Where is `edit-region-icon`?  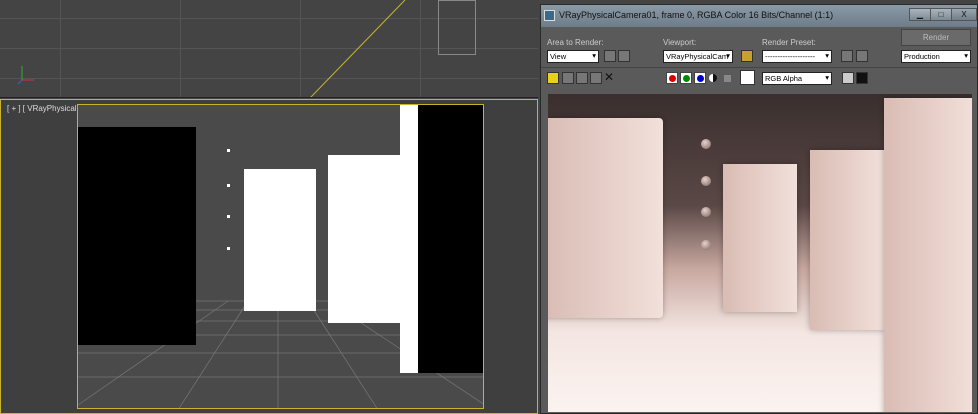 edit-region-icon is located at coordinates (610, 56).